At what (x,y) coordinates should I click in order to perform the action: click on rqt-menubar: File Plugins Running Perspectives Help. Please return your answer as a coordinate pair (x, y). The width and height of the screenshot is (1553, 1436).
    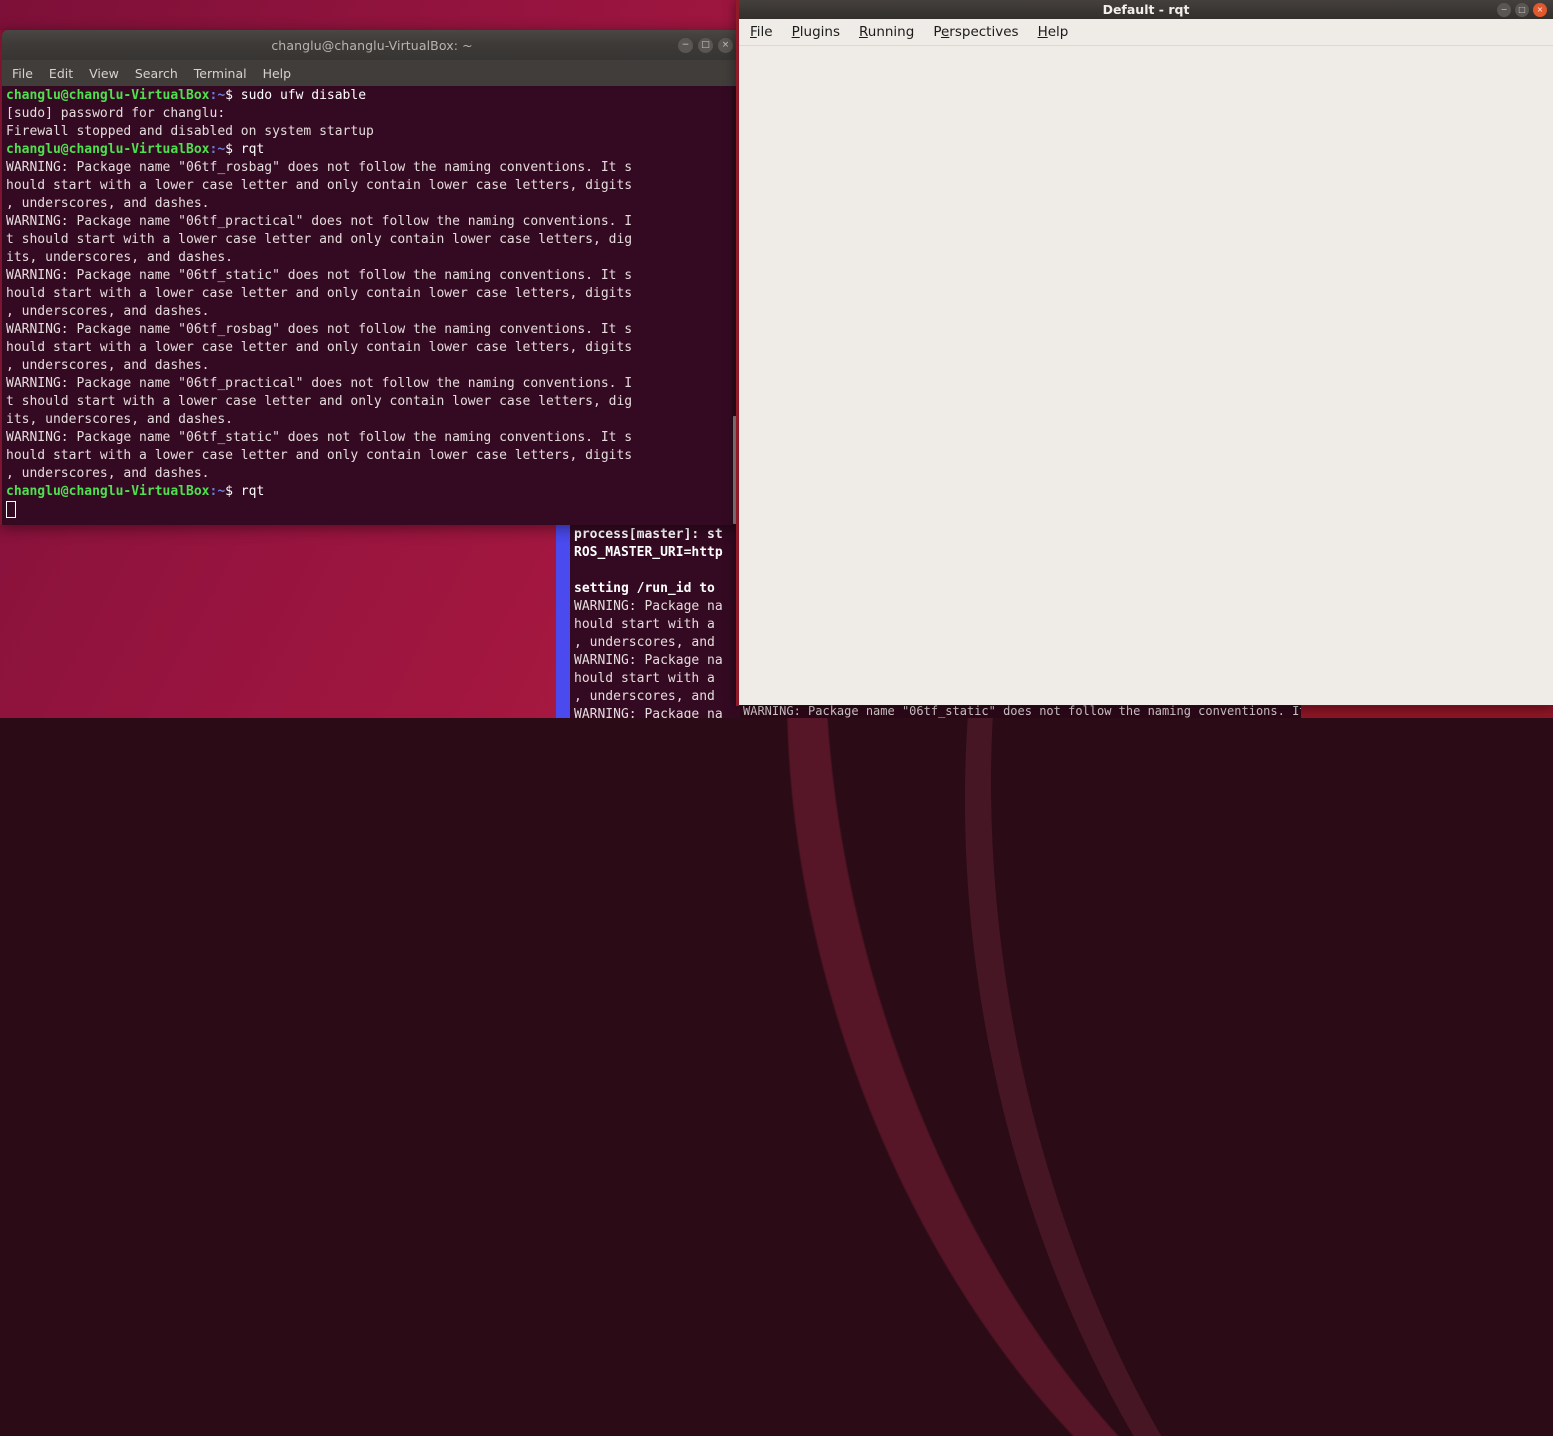
    Looking at the image, I should click on (1146, 32).